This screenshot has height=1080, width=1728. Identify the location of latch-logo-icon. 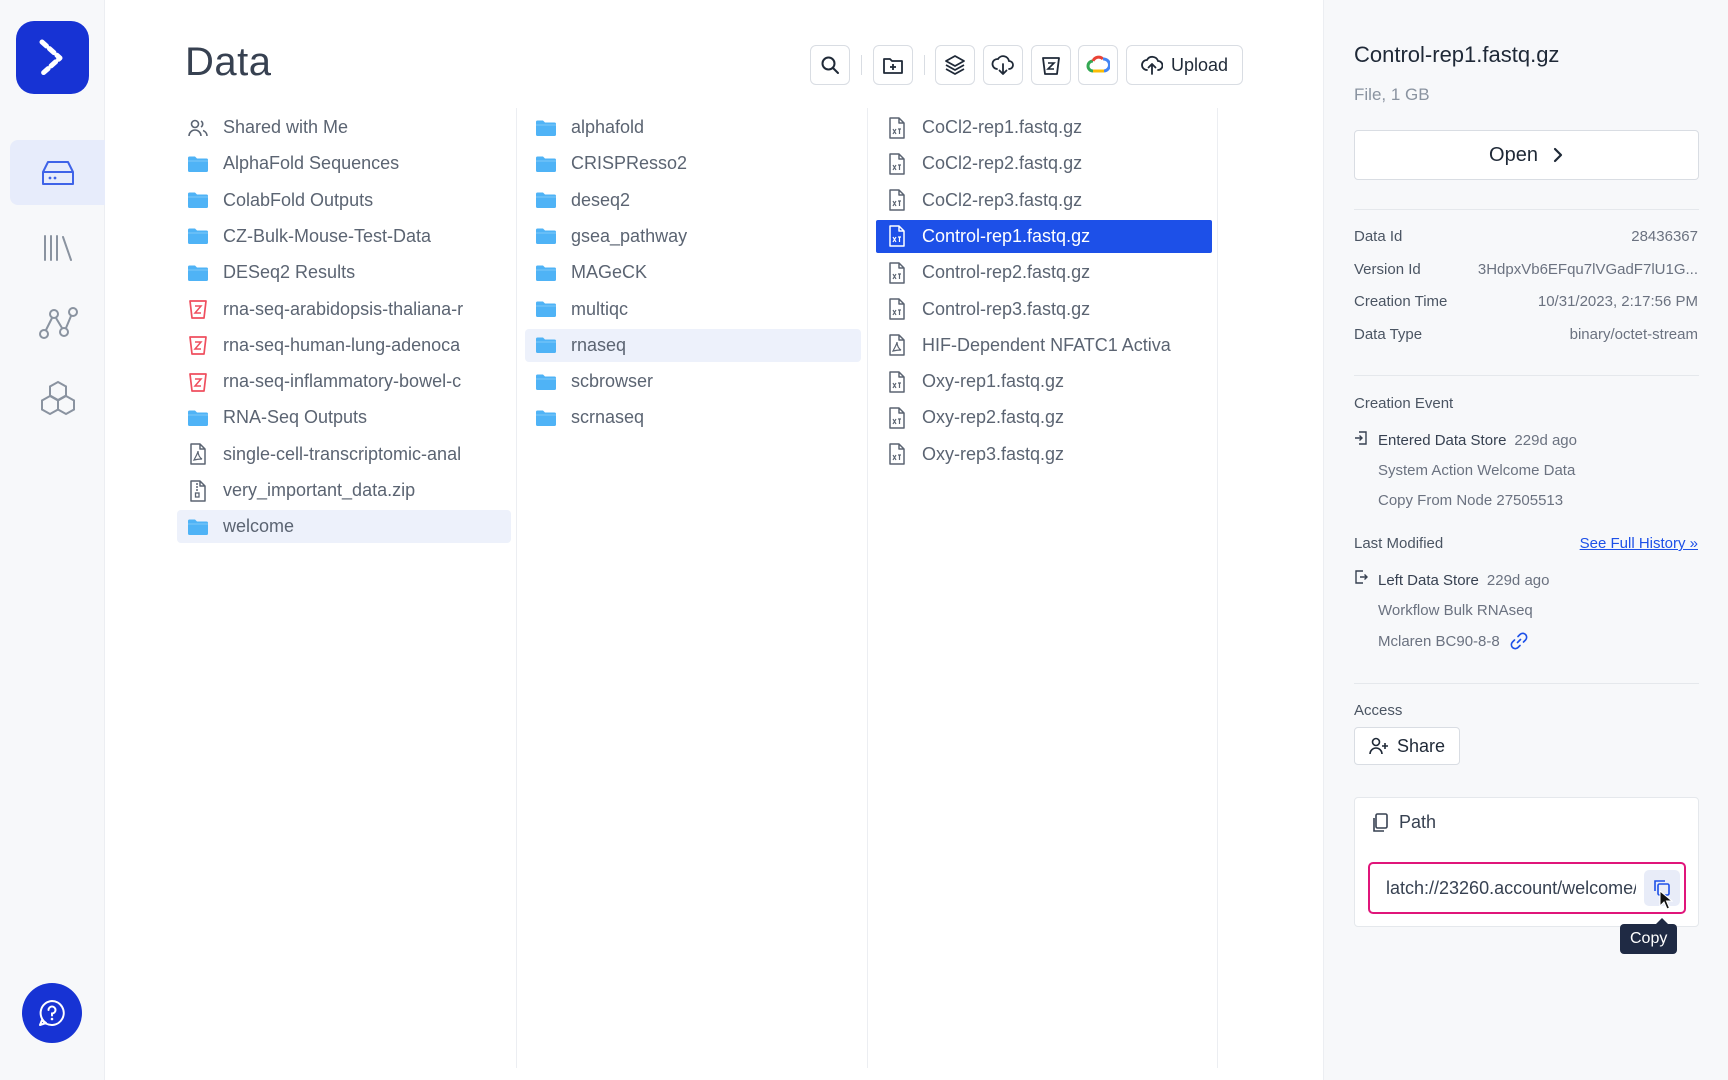
(52, 57).